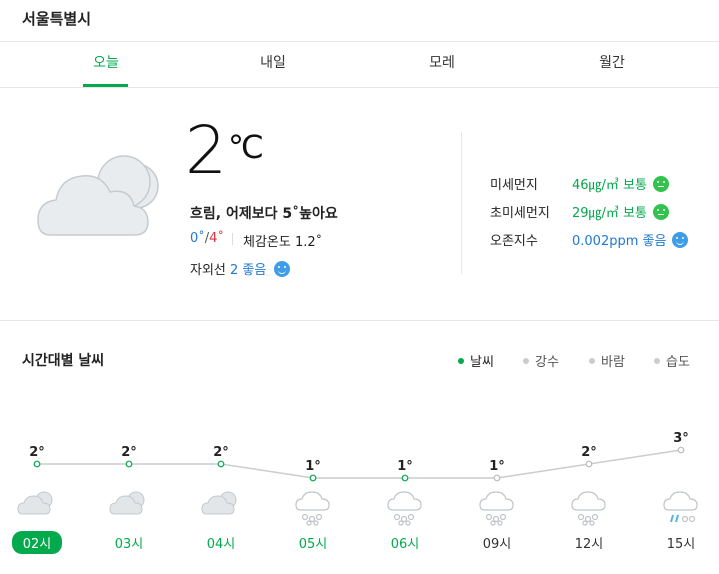 This screenshot has height=574, width=719. I want to click on hourly-temperature-chart: 2° 2° 2° 1° 1° 1° 2° 3°, so click(359, 456).